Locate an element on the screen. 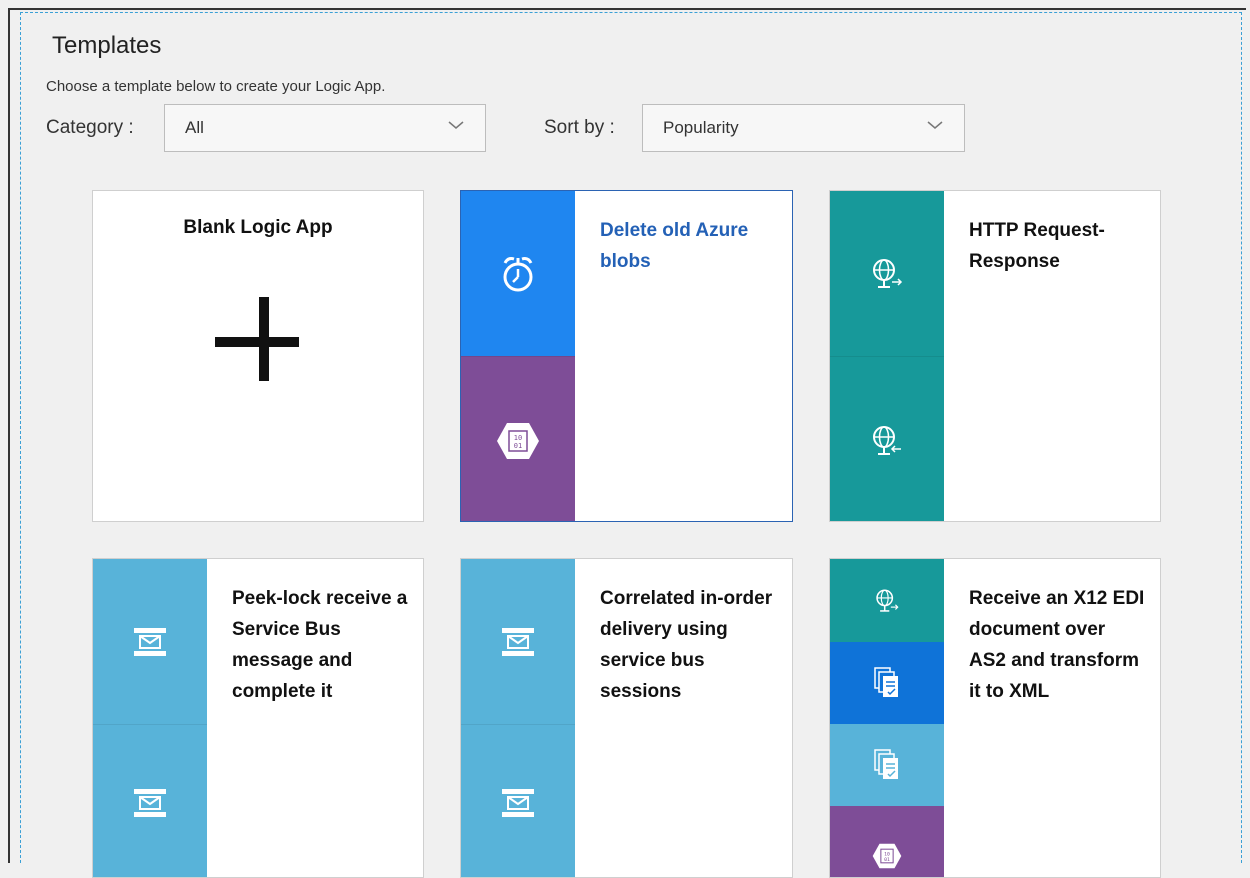 The image size is (1250, 878). category-label: Category : is located at coordinates (90, 127).